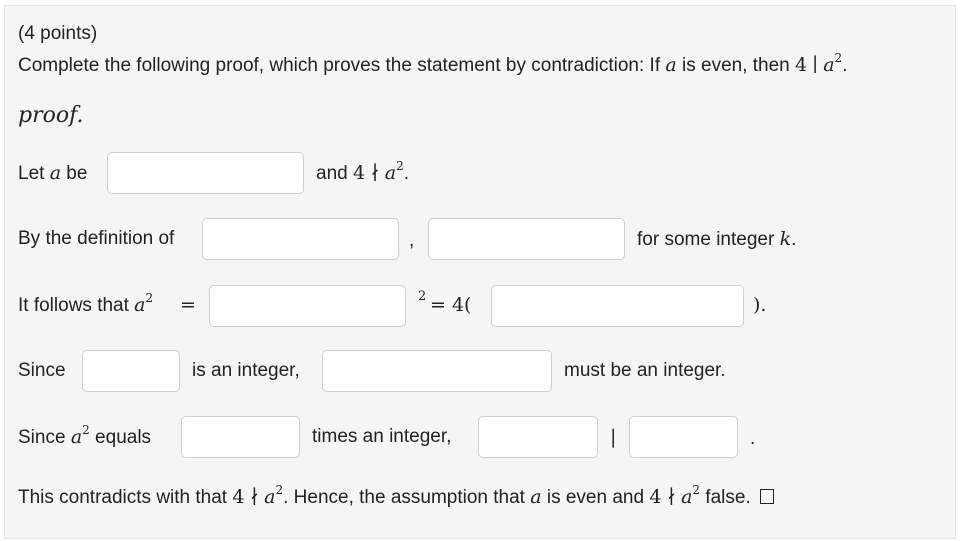  I want to click on line3-prefix: It follows that a2, so click(86, 303).